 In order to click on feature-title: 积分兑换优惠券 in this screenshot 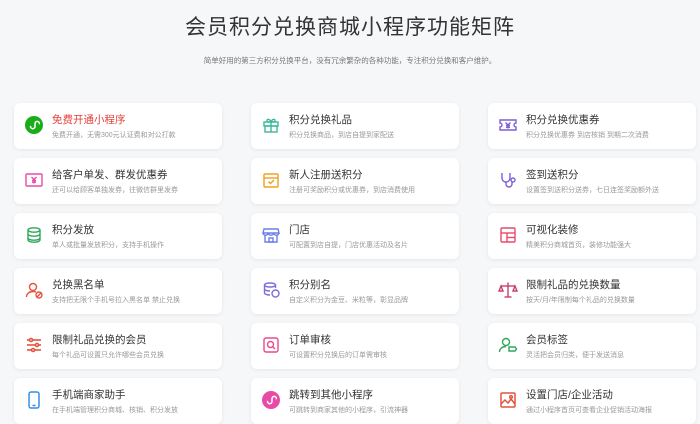, I will do `click(563, 120)`.